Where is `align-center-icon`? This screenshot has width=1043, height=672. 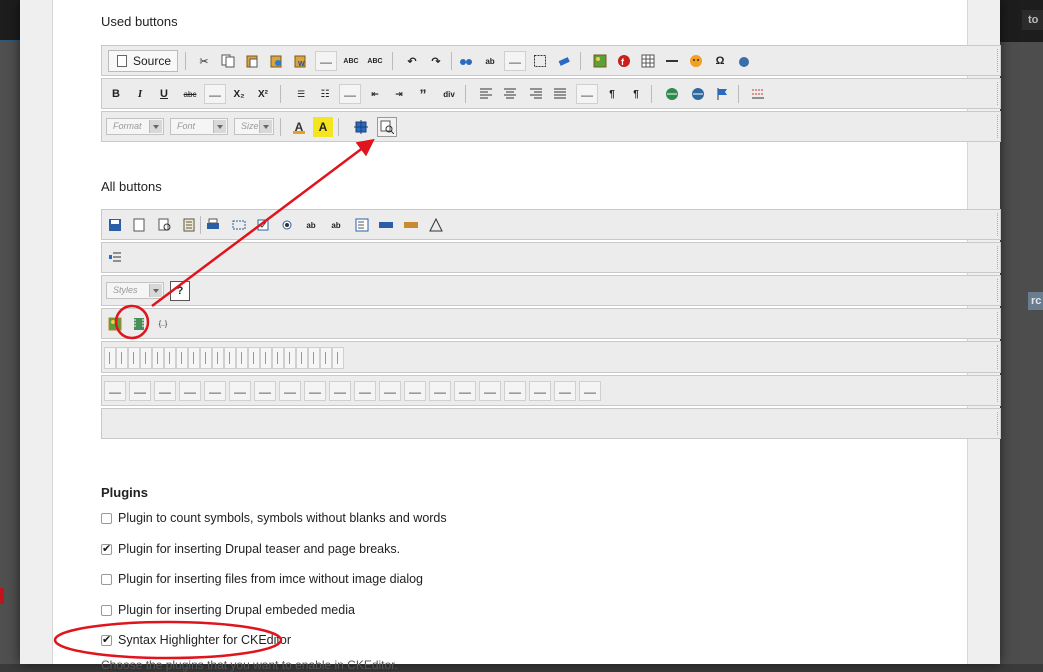
align-center-icon is located at coordinates (510, 94).